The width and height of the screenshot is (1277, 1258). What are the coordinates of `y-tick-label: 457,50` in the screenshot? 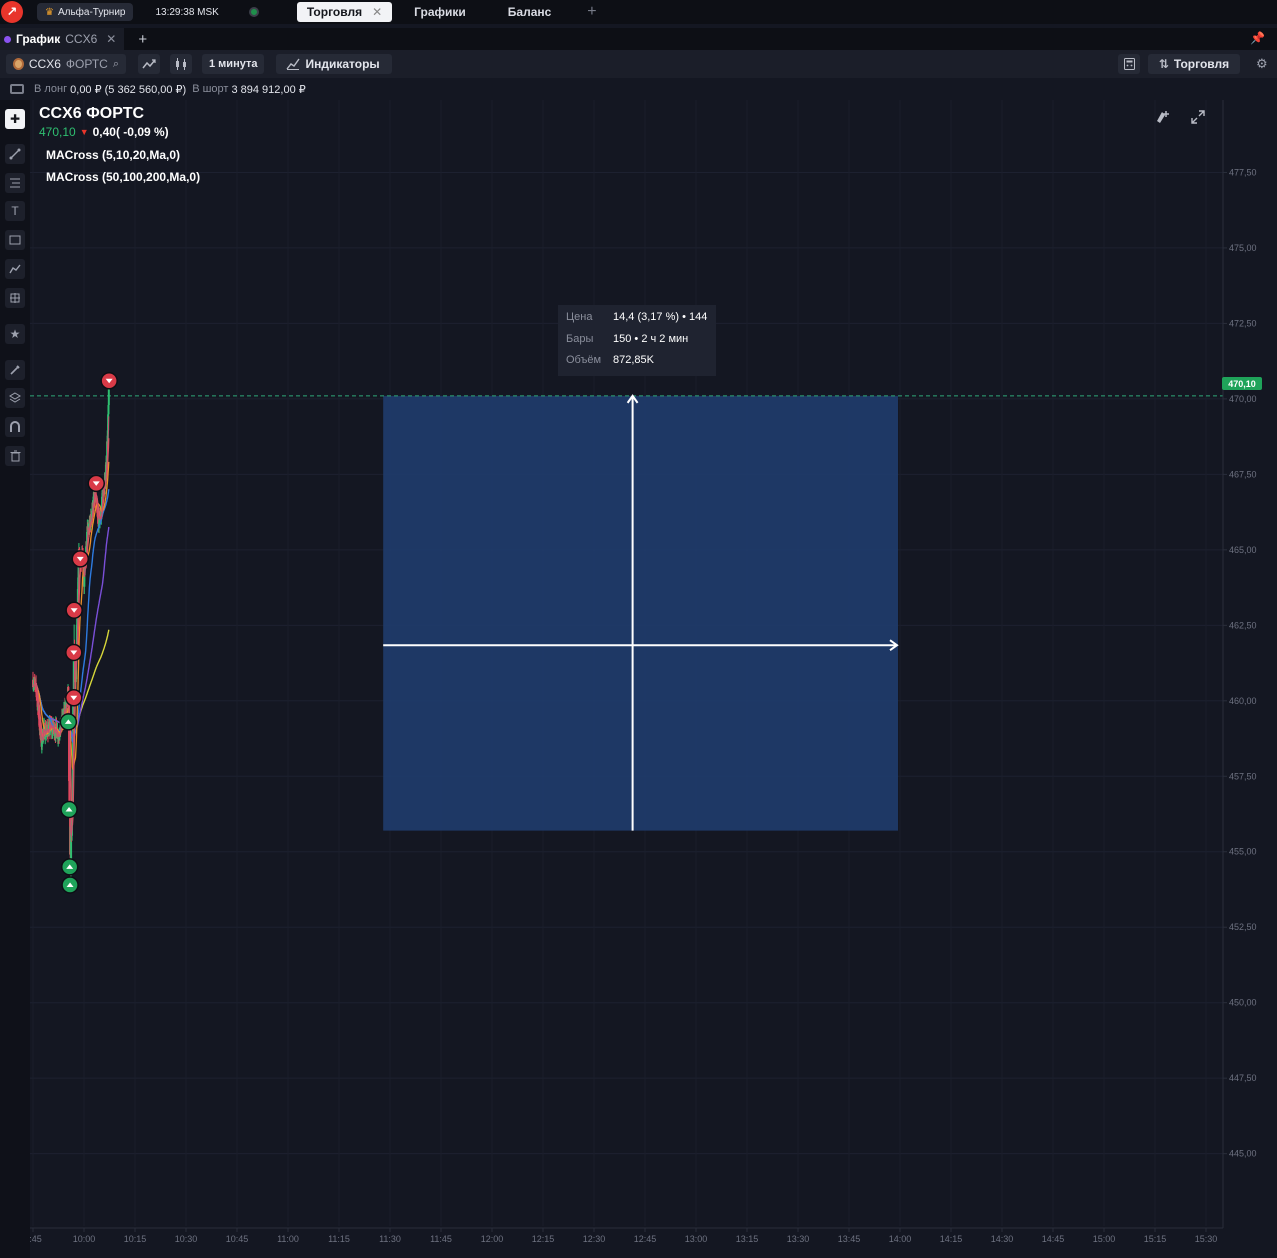 It's located at (1243, 776).